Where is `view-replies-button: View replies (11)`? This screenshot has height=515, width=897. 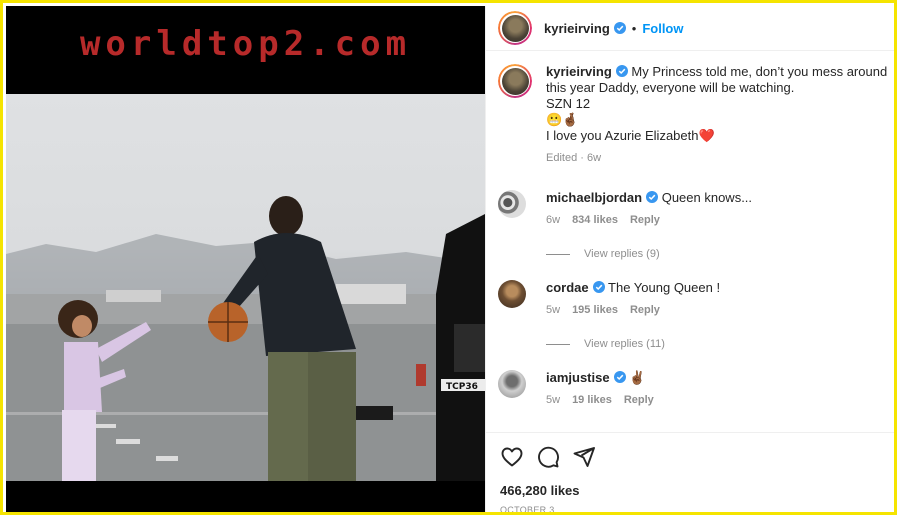 view-replies-button: View replies (11) is located at coordinates (605, 344).